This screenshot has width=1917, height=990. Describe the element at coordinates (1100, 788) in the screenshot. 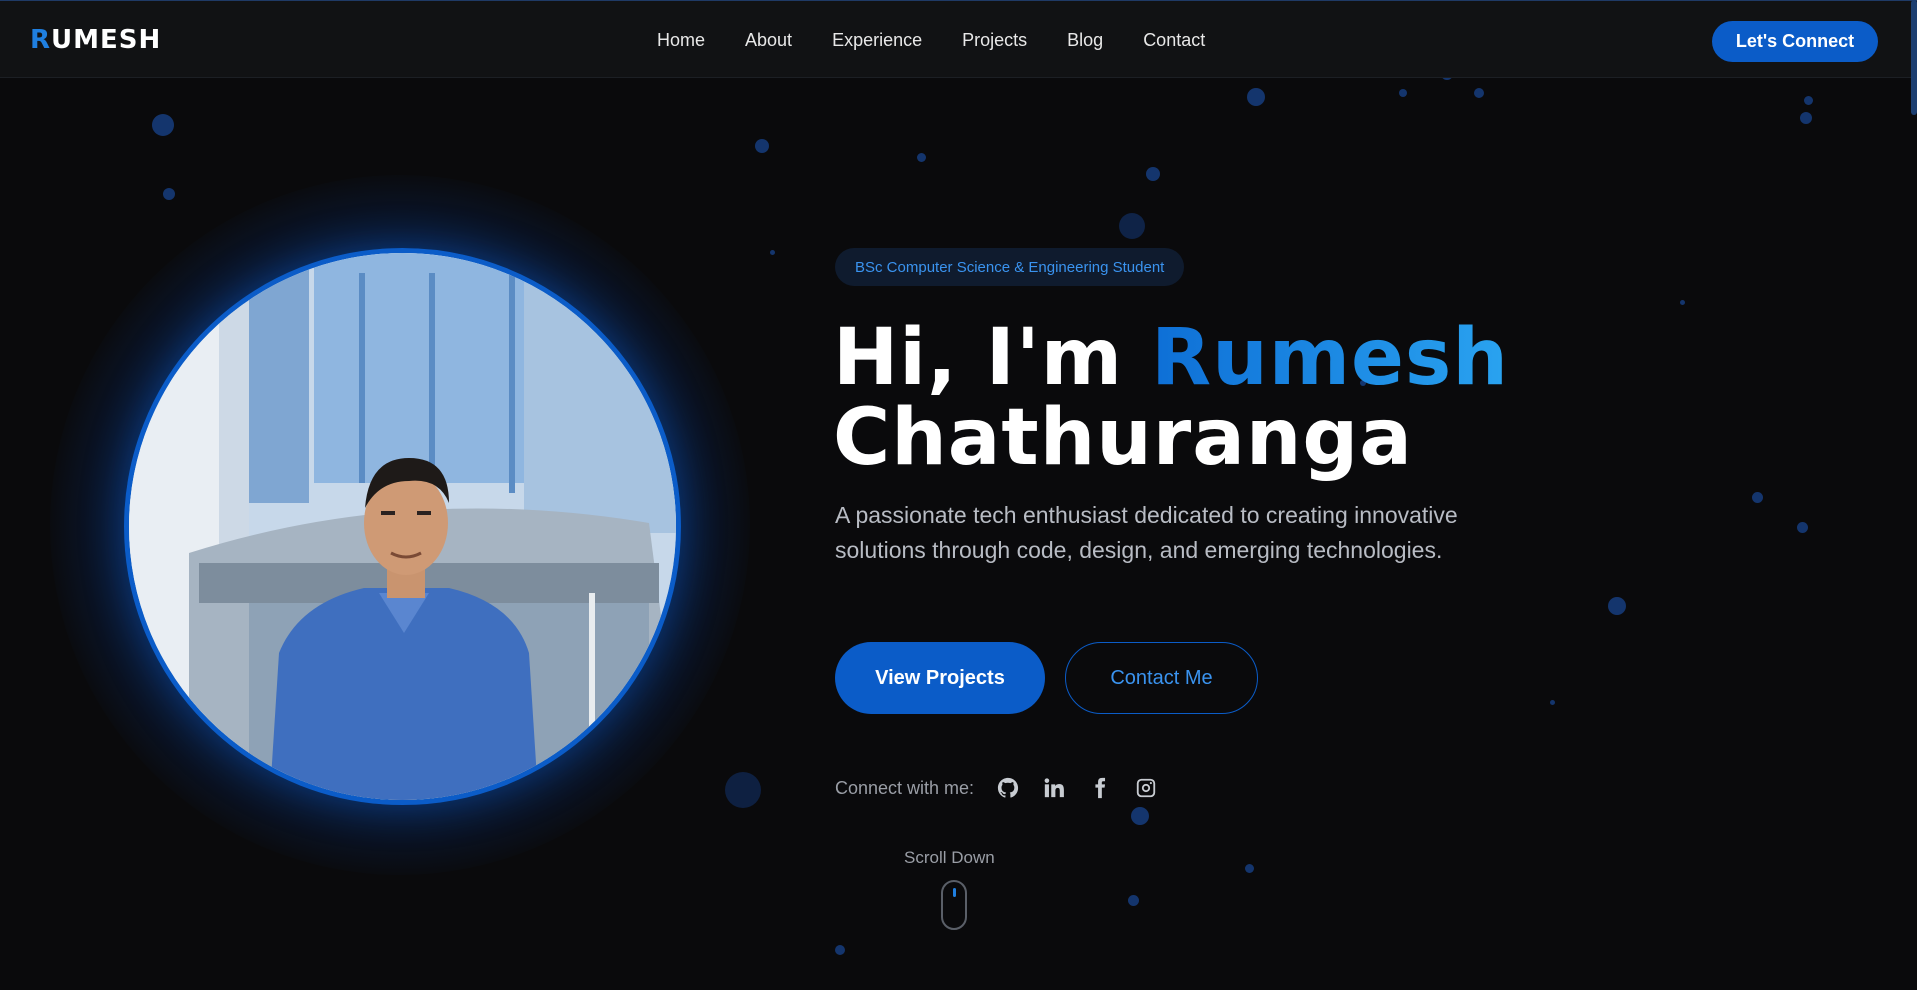

I see `facebook-icon` at that location.